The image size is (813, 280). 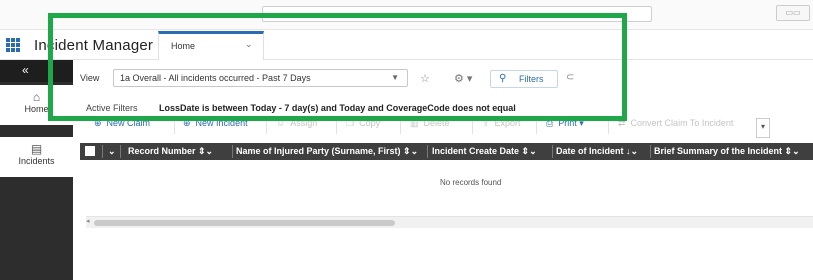 I want to click on sidebar-item-label: Incidents, so click(x=36, y=161).